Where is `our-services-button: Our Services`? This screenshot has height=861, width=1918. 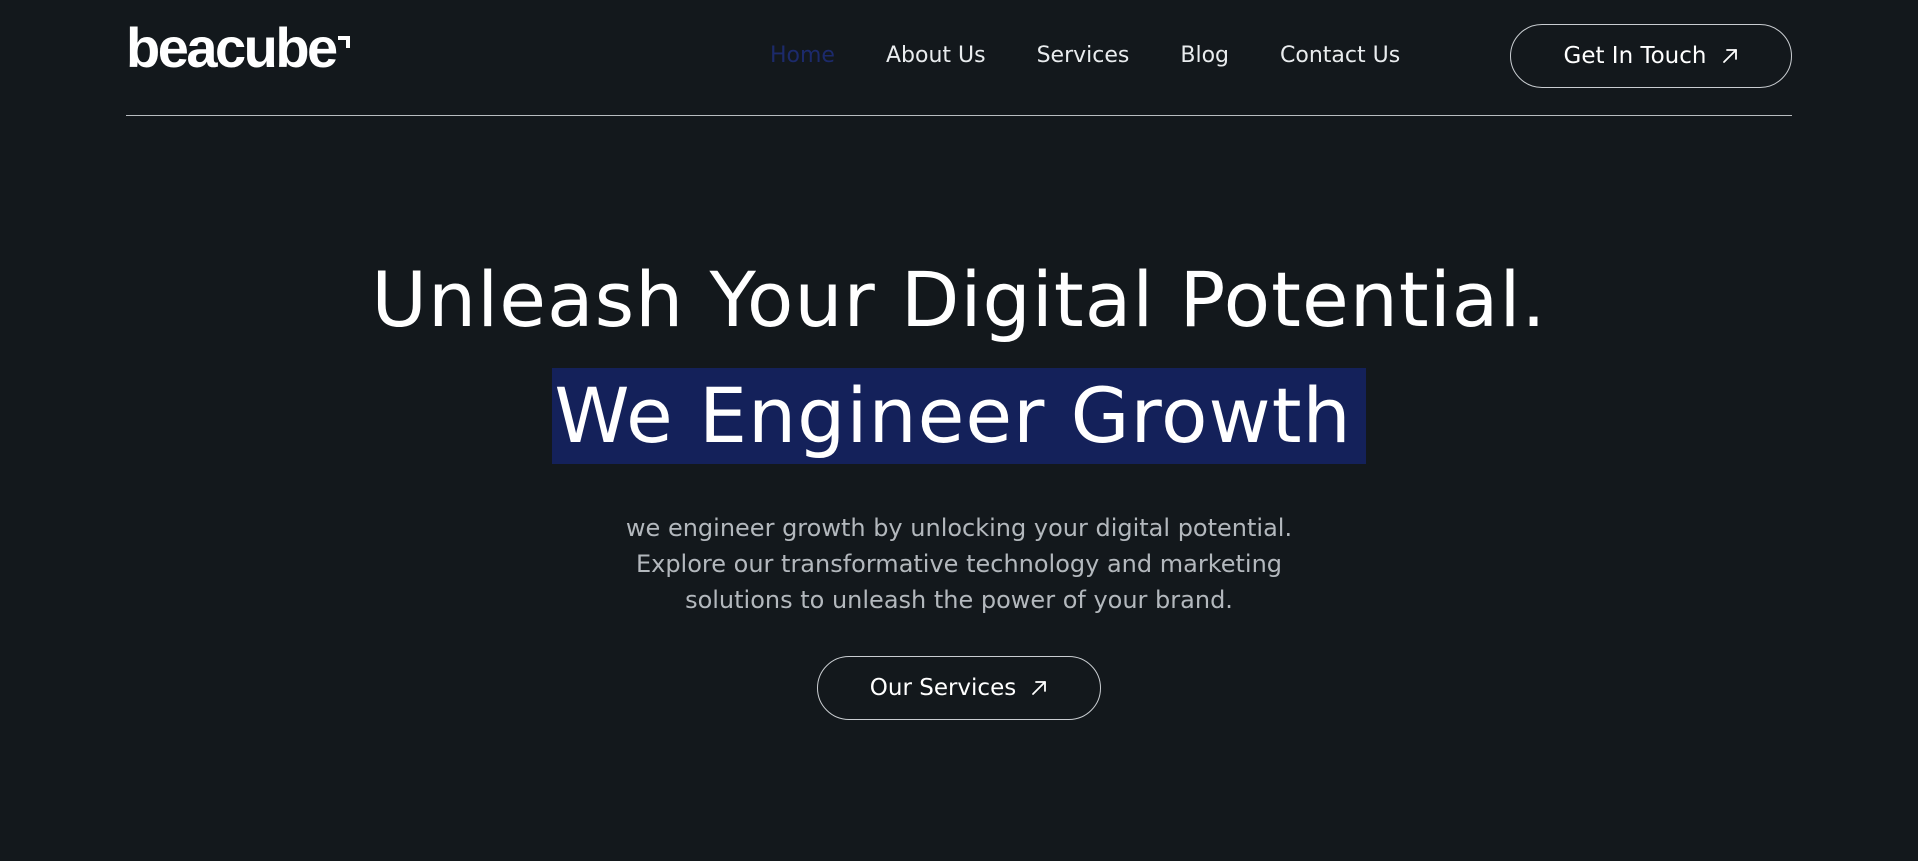
our-services-button: Our Services is located at coordinates (959, 688).